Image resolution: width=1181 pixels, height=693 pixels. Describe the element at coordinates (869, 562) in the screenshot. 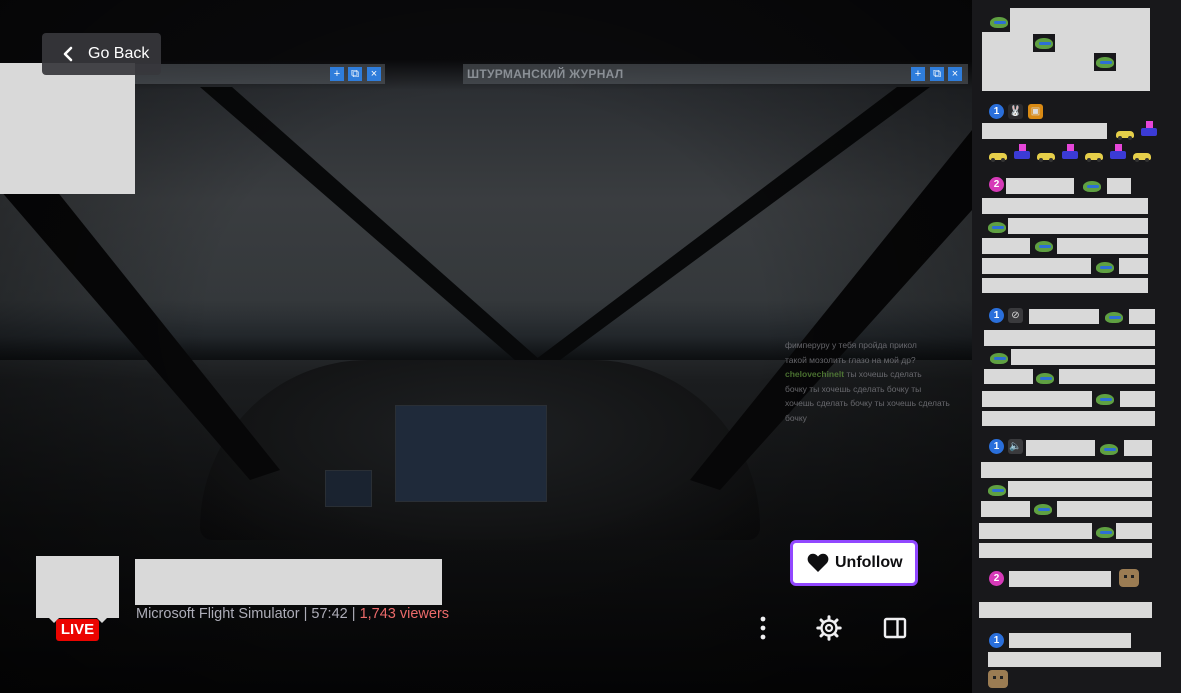

I see `unfollow-label: Unfollow` at that location.